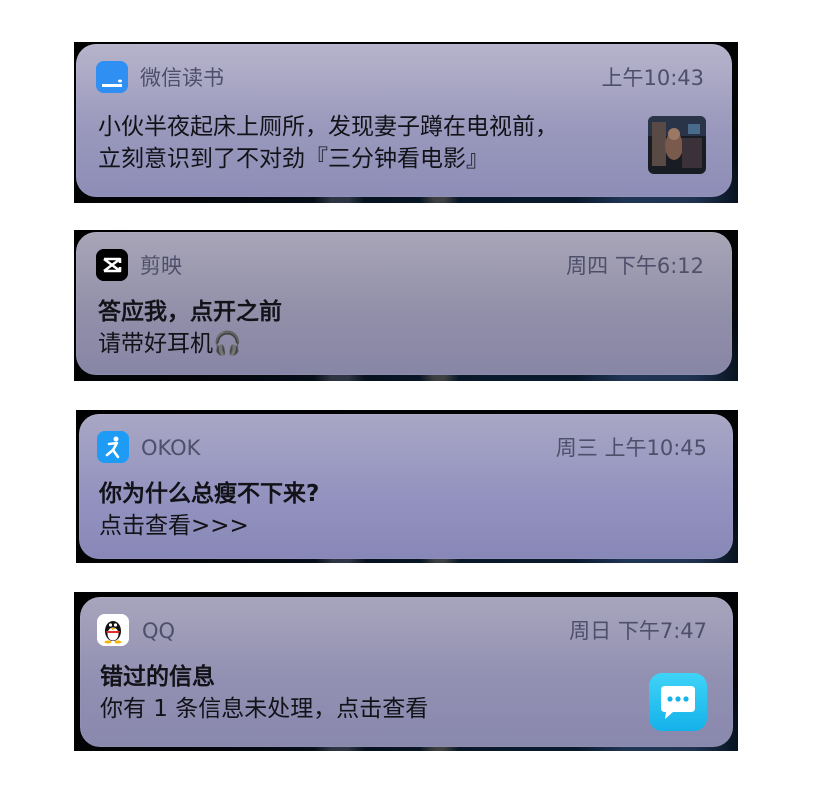 Image resolution: width=814 pixels, height=798 pixels. What do you see at coordinates (113, 630) in the screenshot?
I see `qq-penguin-icon` at bounding box center [113, 630].